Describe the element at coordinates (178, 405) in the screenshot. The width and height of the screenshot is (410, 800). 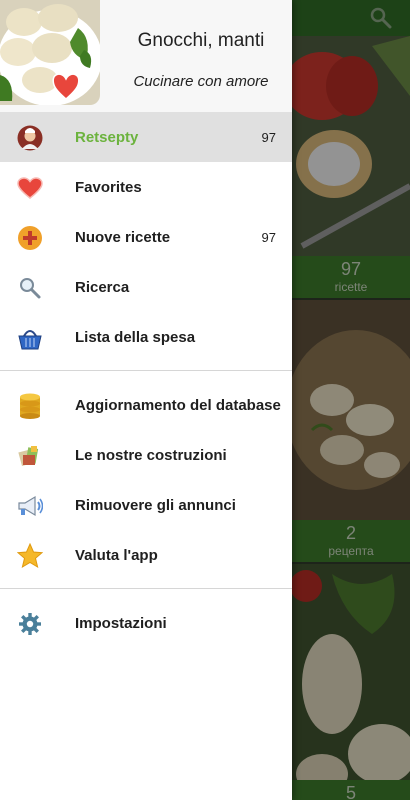
I see `menu-item-label: Aggiornamento del database` at that location.